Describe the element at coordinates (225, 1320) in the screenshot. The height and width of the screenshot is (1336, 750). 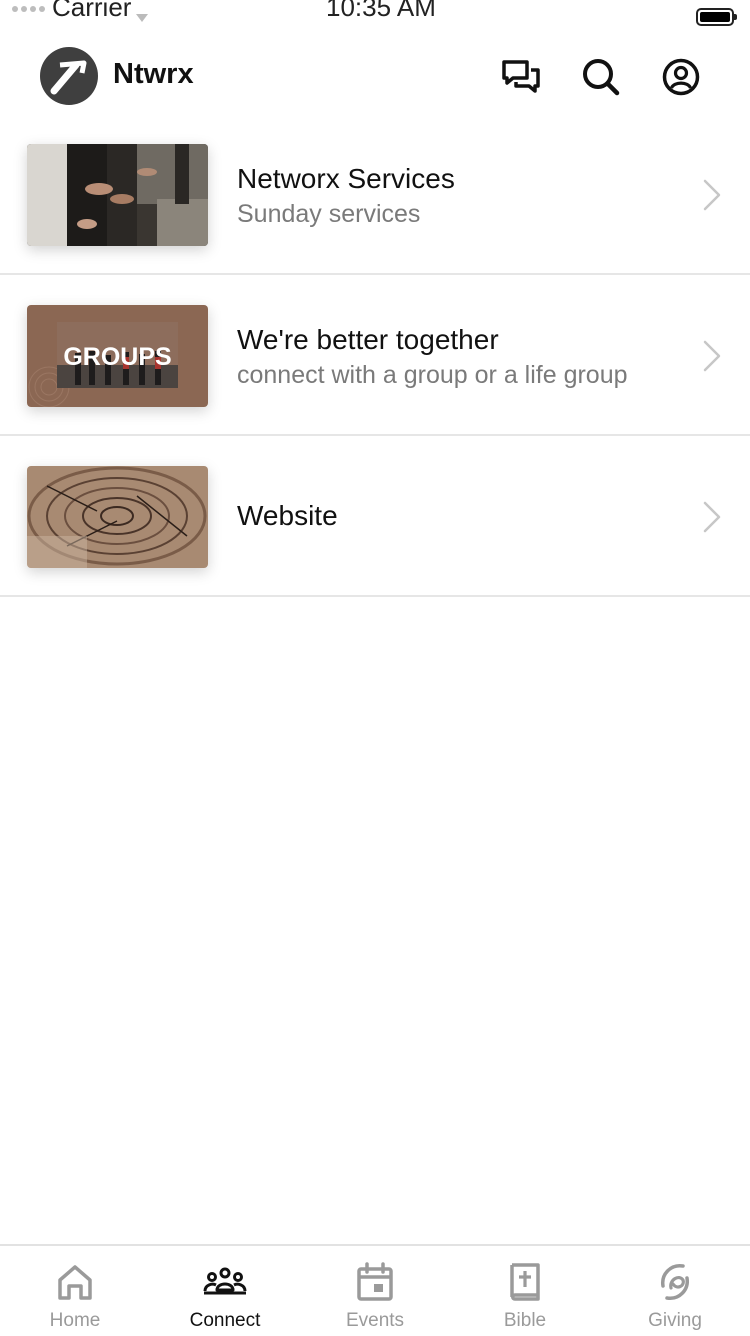
I see `tab-label: Connect` at that location.